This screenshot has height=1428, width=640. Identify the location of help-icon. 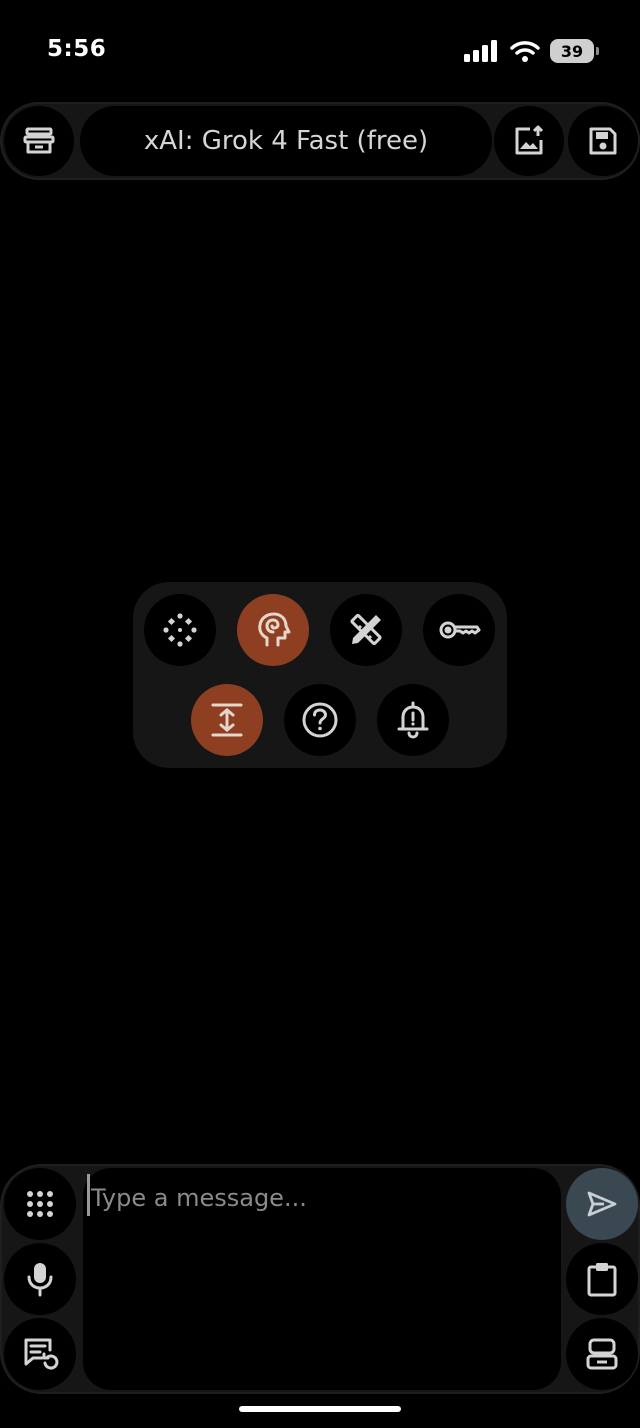
(320, 720).